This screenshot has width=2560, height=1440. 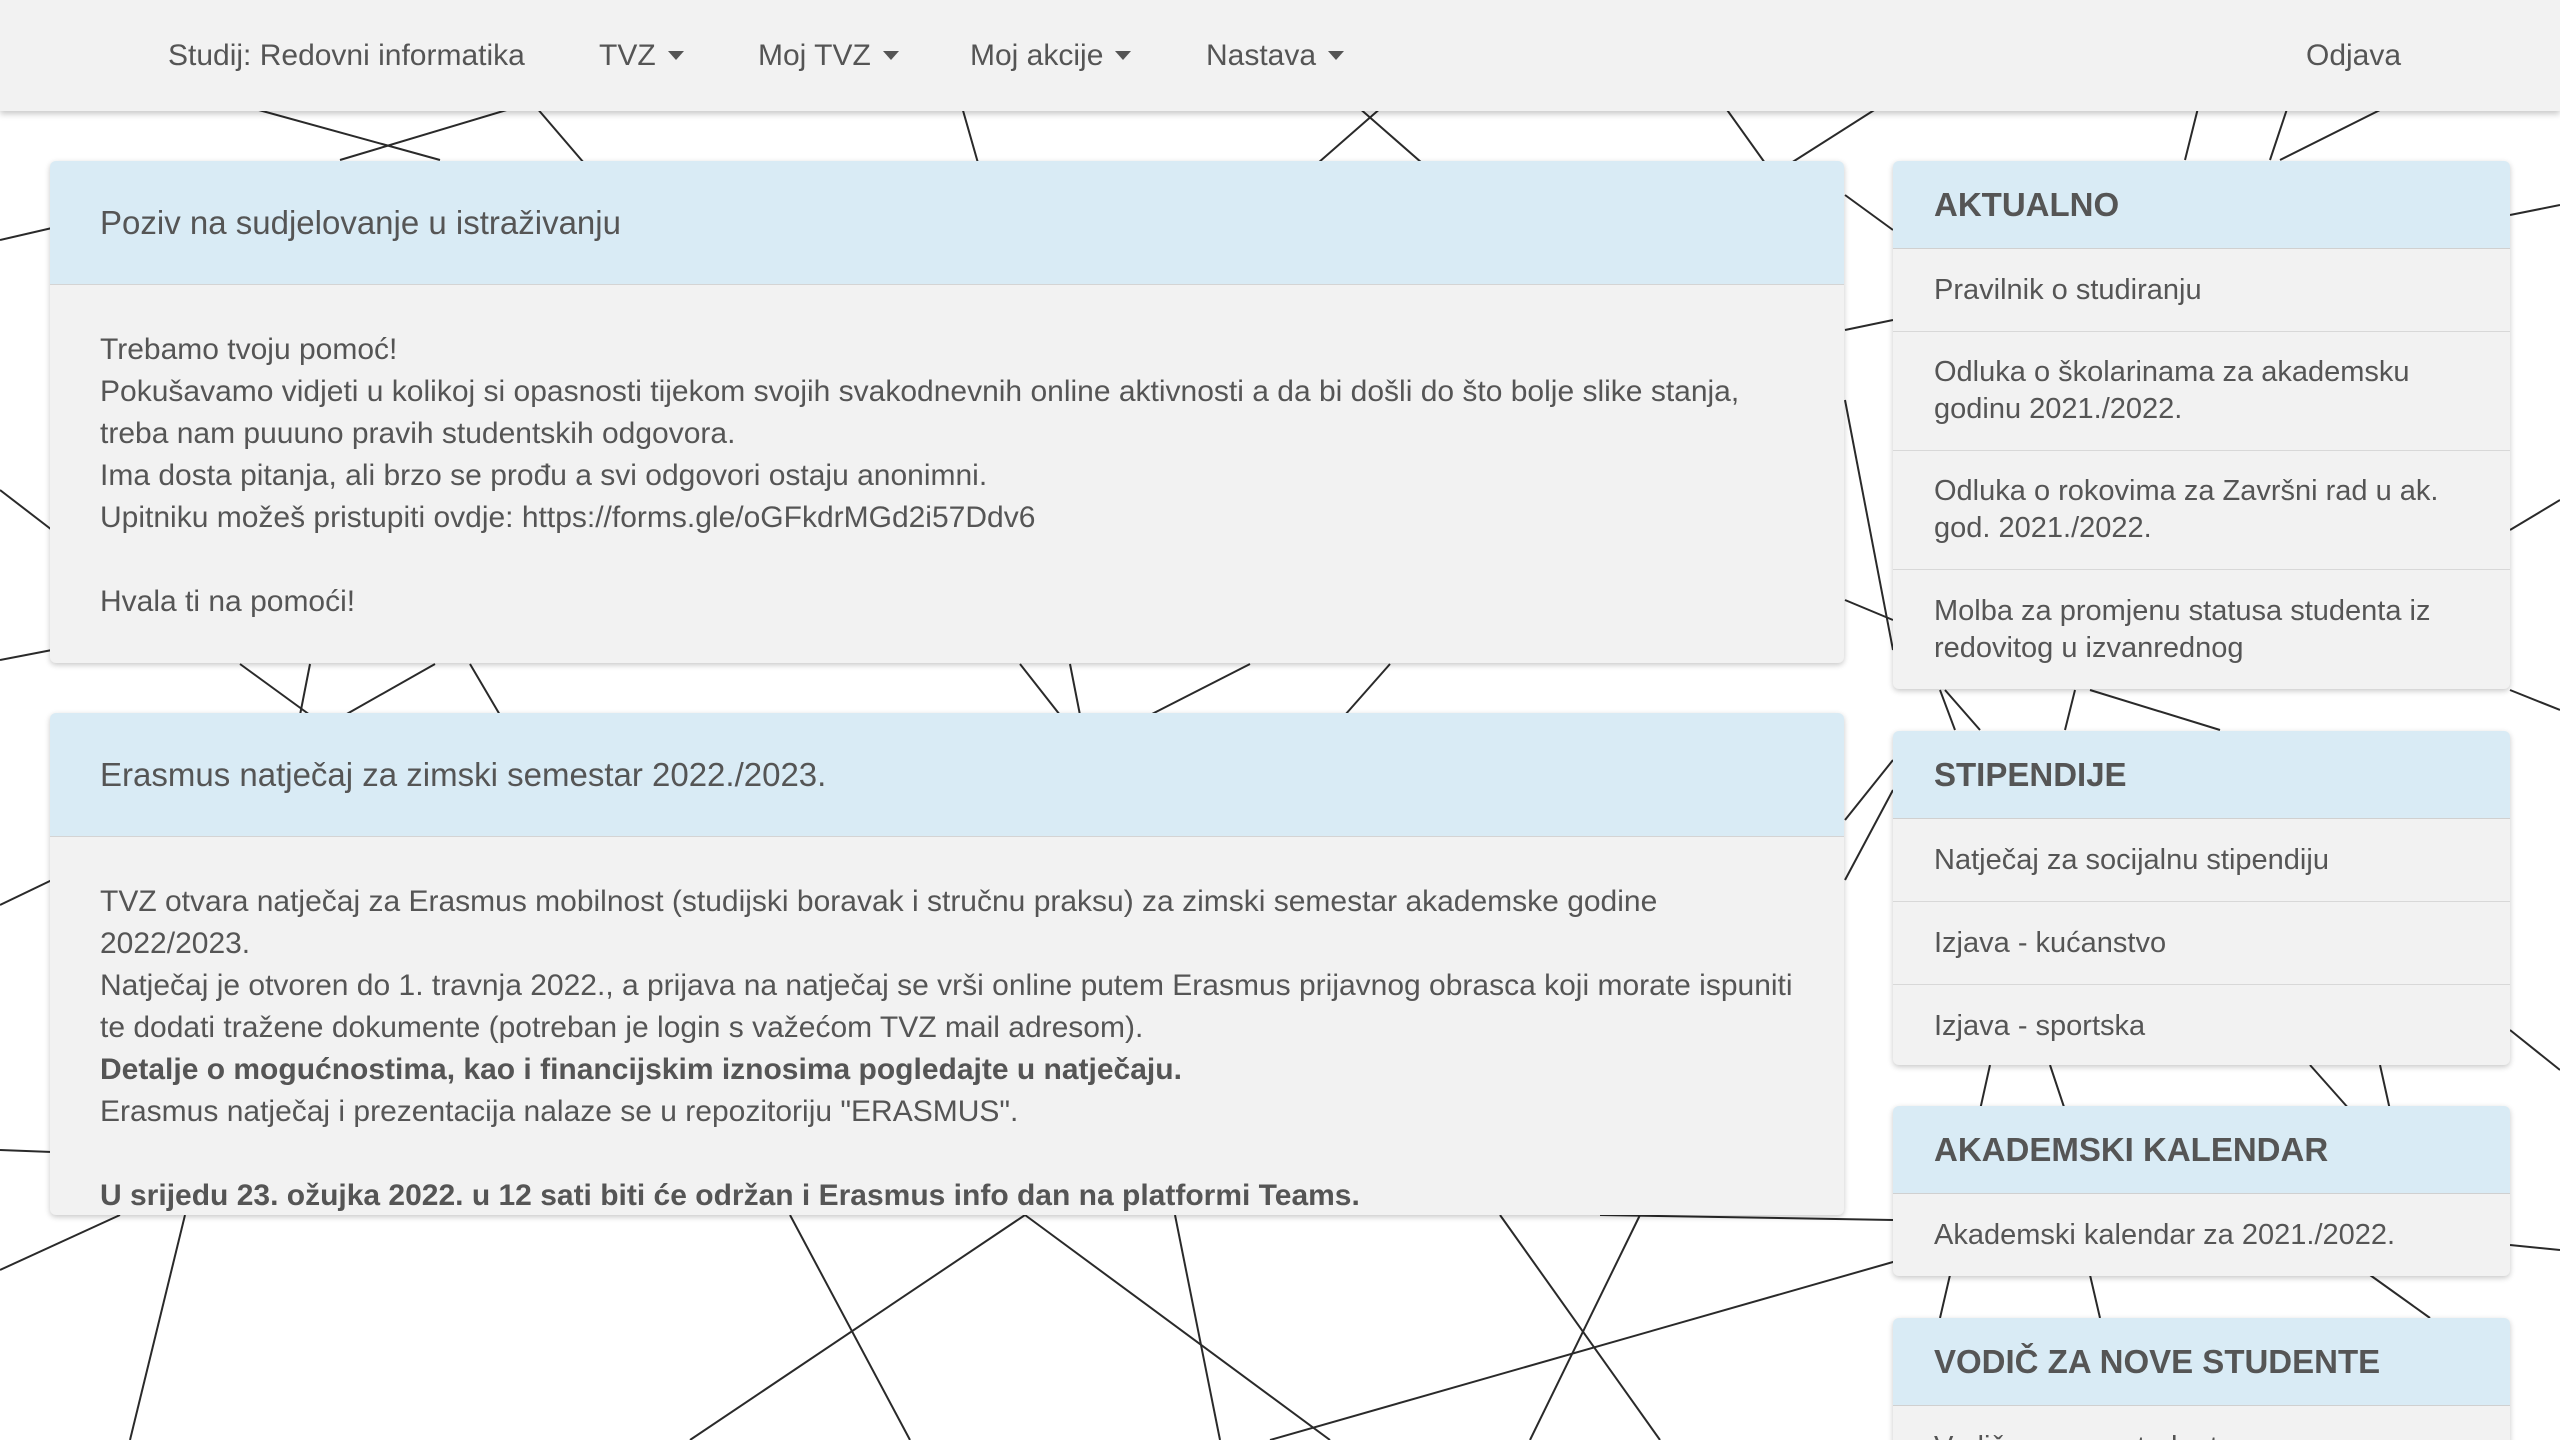 I want to click on sidebar-link-izjava-sportska: Izjava - sportska, so click(x=2201, y=1025).